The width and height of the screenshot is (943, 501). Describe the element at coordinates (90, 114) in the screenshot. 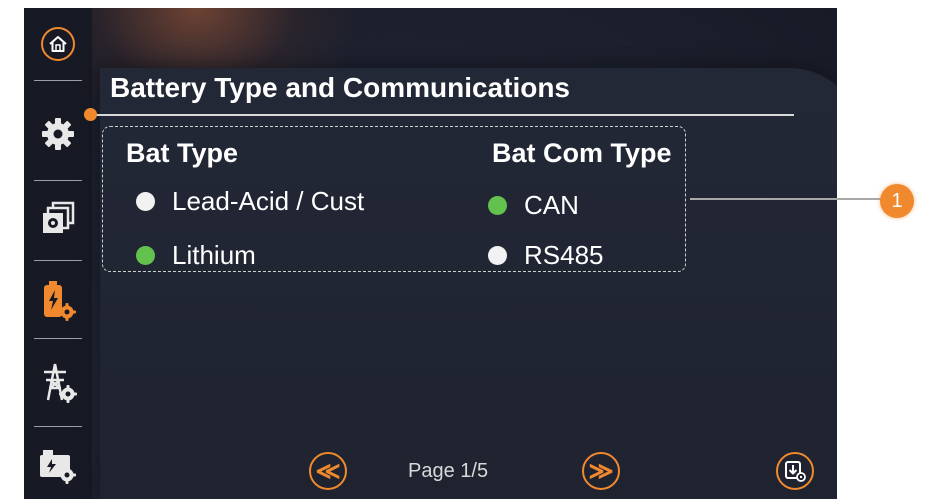

I see `title-marker-dot` at that location.